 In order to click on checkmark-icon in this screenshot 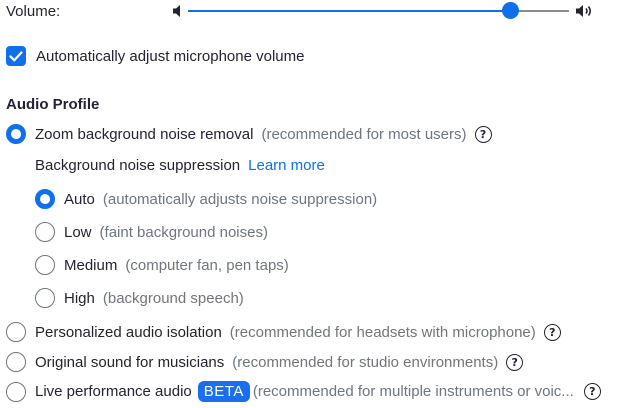, I will do `click(16, 55)`.